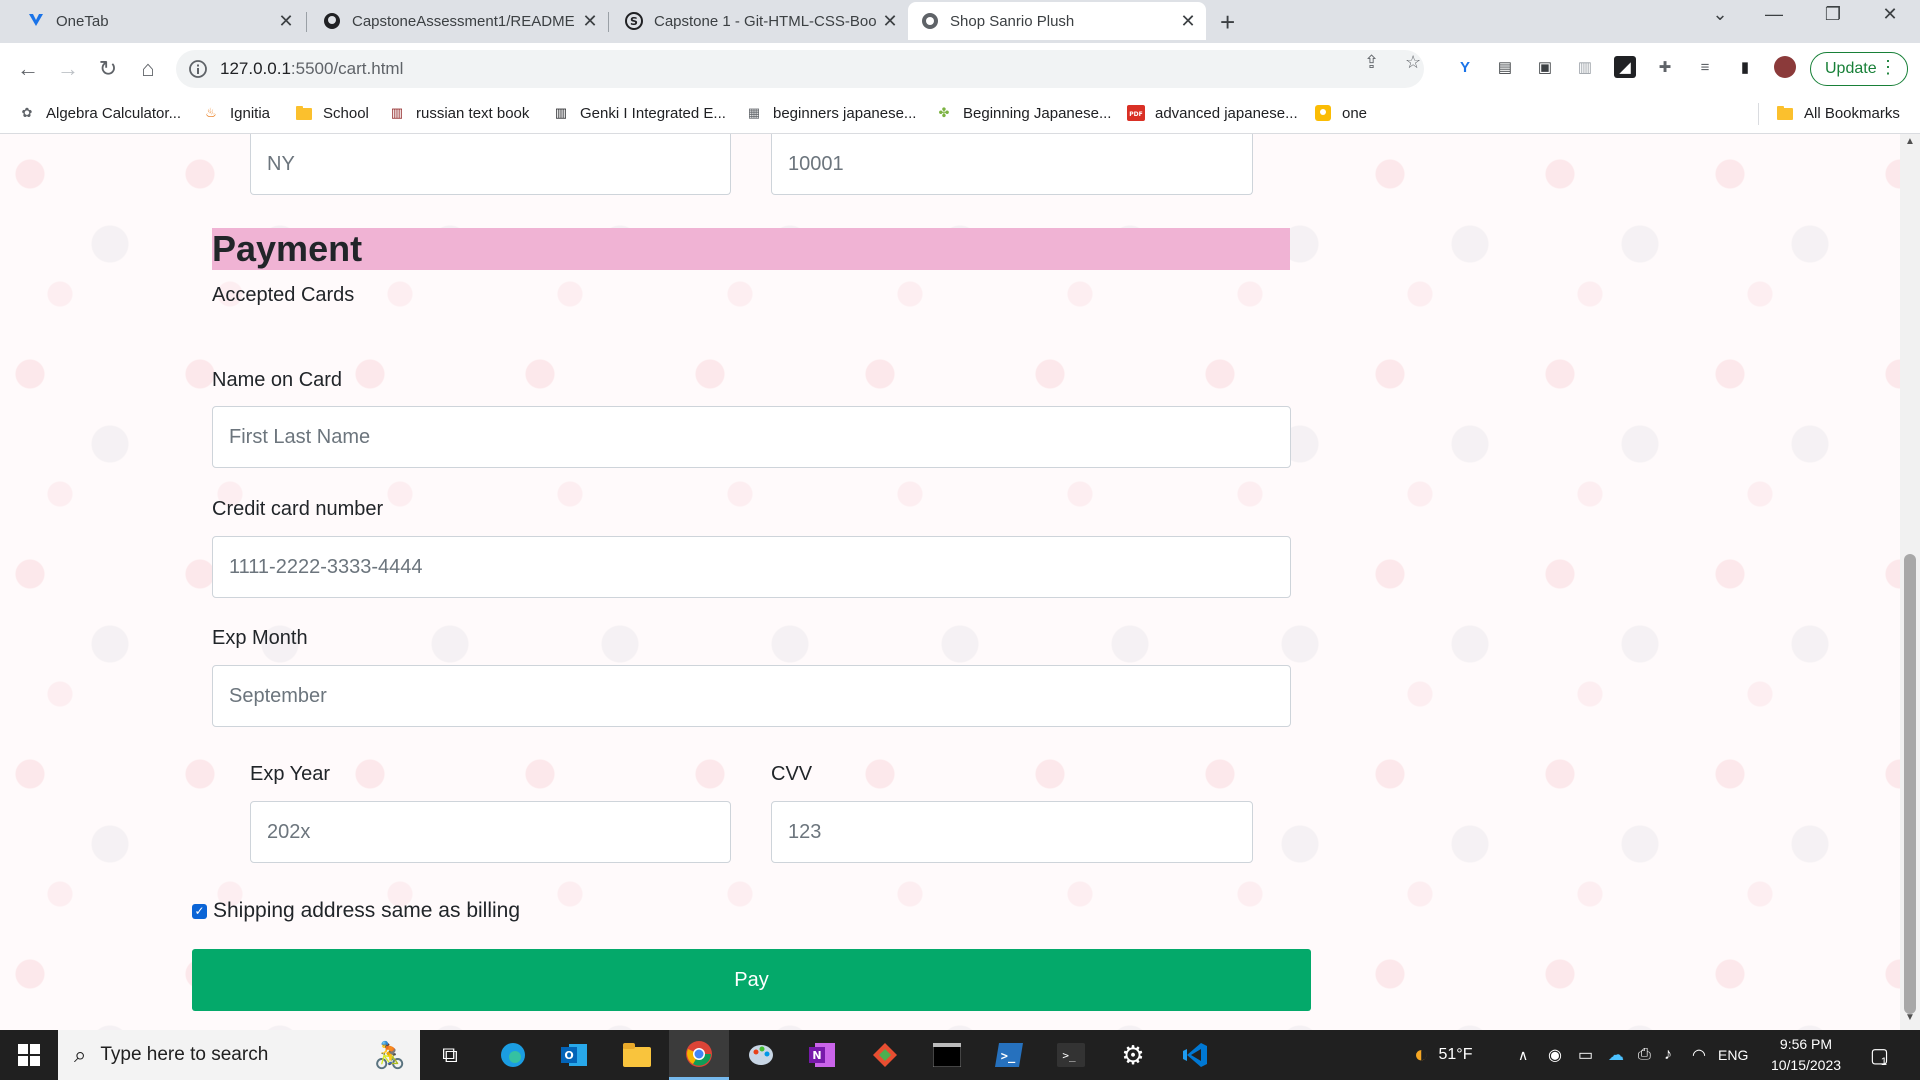 Image resolution: width=1920 pixels, height=1080 pixels. I want to click on share-icon: ⇪, so click(1371, 62).